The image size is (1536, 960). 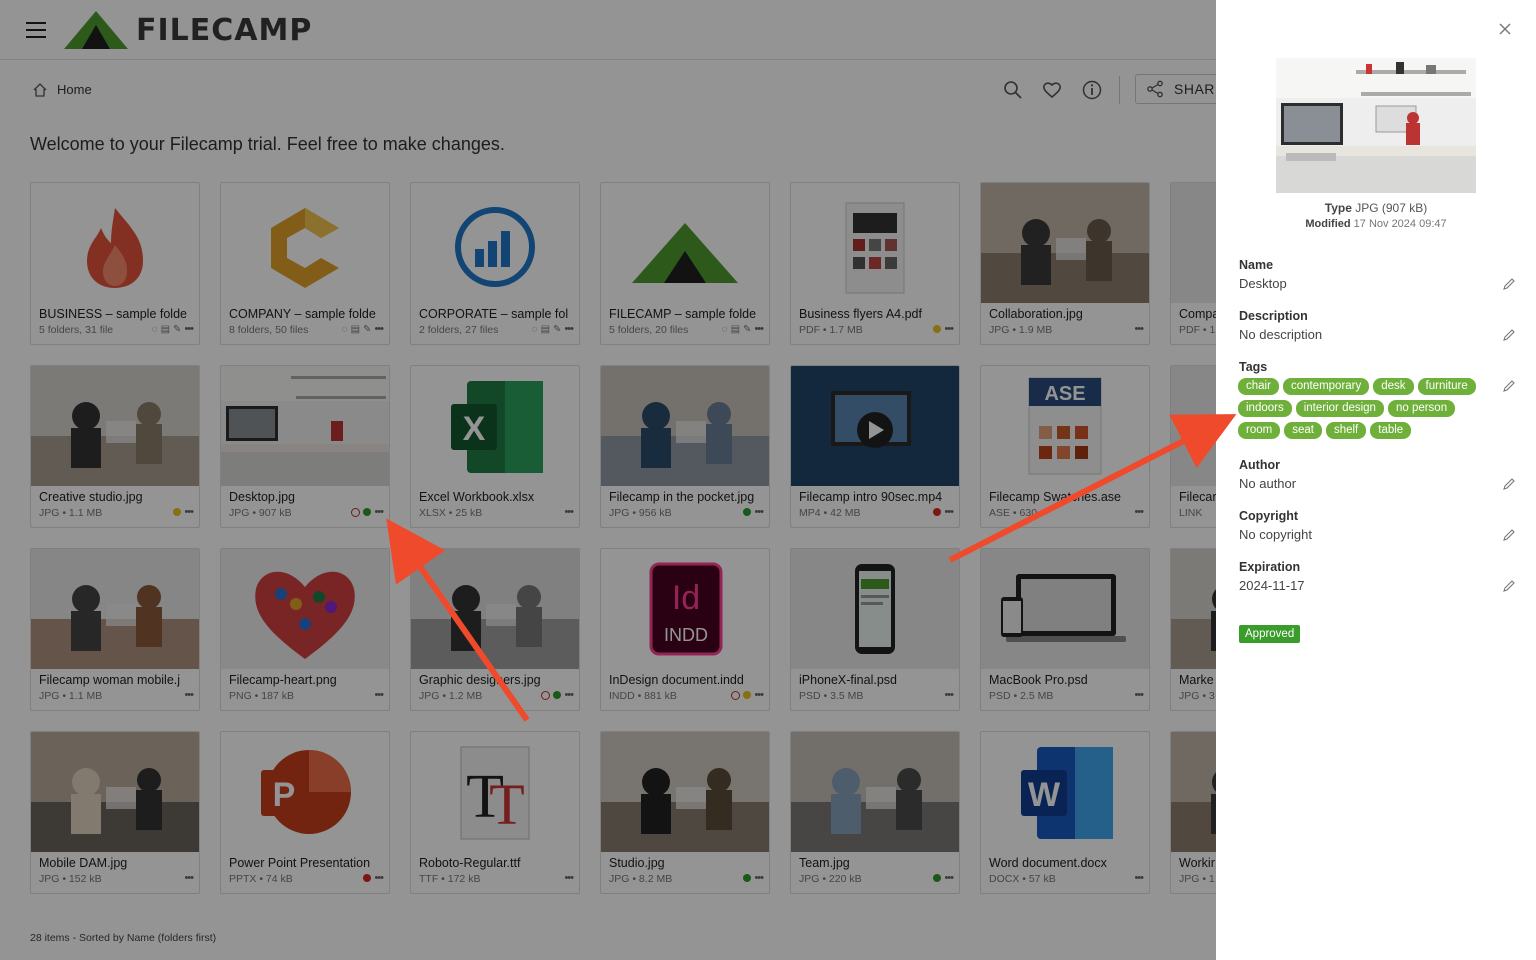 I want to click on description-value: No description, so click(x=1281, y=334).